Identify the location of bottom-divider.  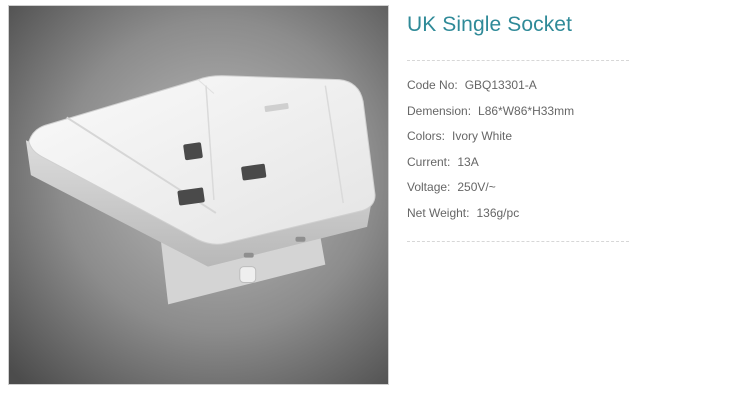
(518, 241).